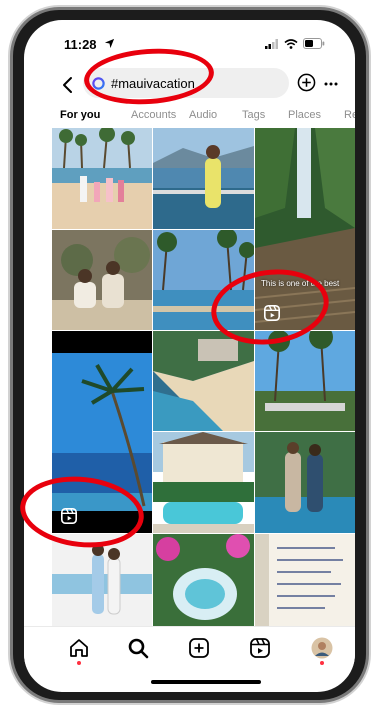 This screenshot has height=709, width=381. I want to click on wifi-icon, so click(291, 43).